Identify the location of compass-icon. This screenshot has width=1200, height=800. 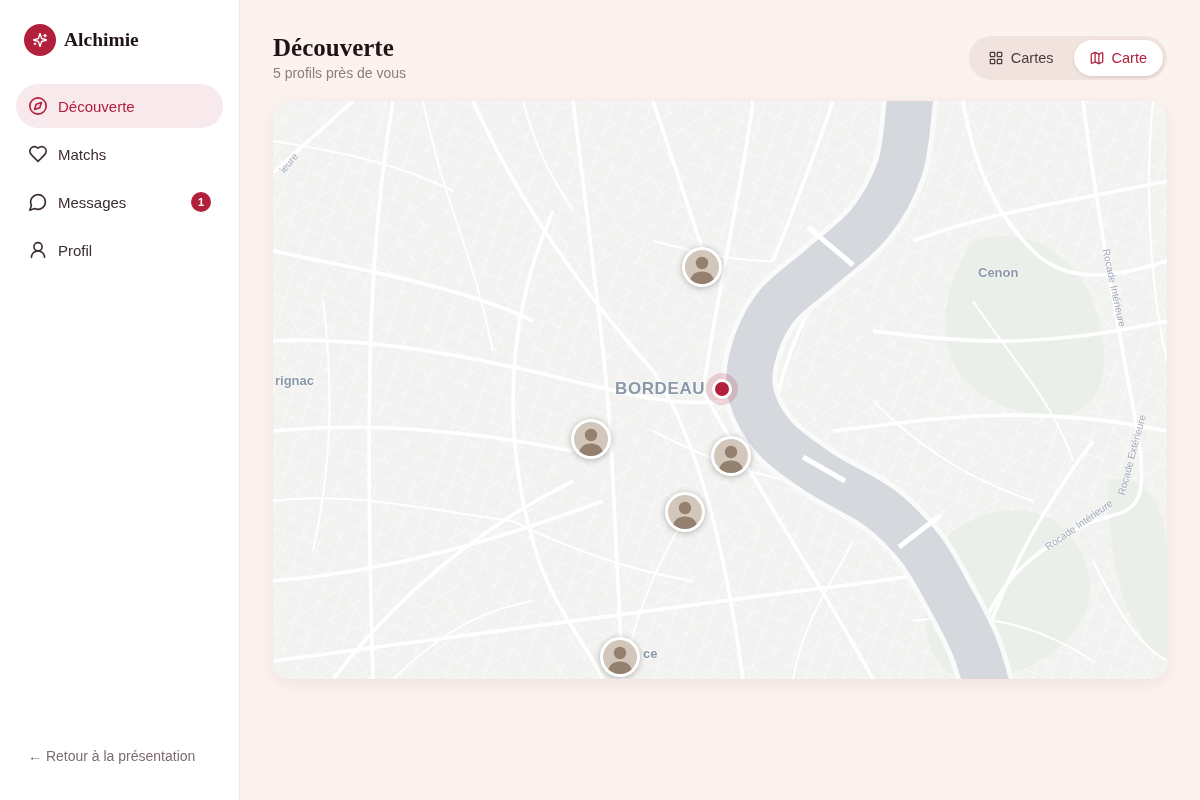
(38, 106).